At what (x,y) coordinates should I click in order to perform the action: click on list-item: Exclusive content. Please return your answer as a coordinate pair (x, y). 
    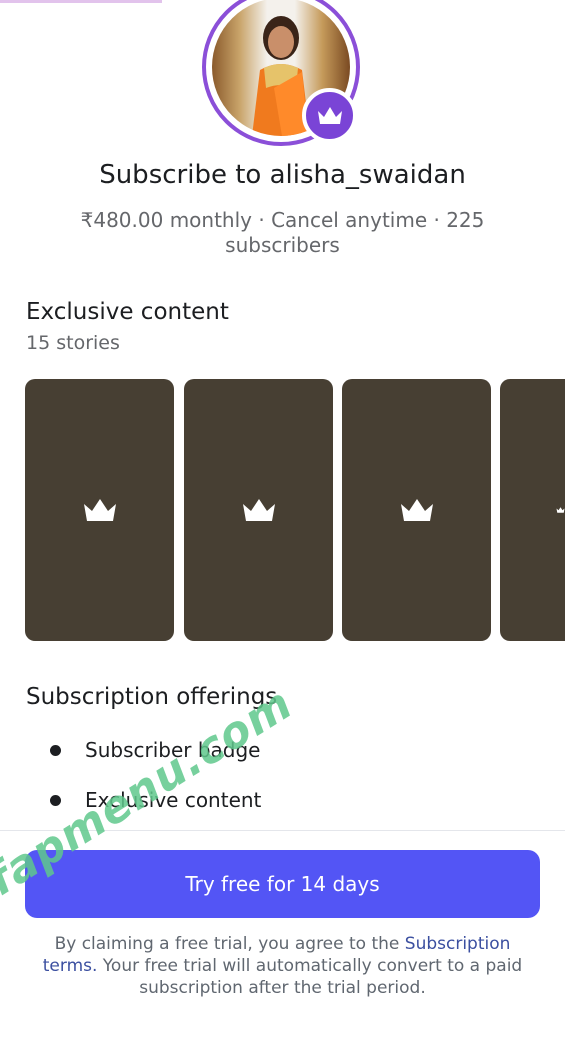
    Looking at the image, I should click on (155, 800).